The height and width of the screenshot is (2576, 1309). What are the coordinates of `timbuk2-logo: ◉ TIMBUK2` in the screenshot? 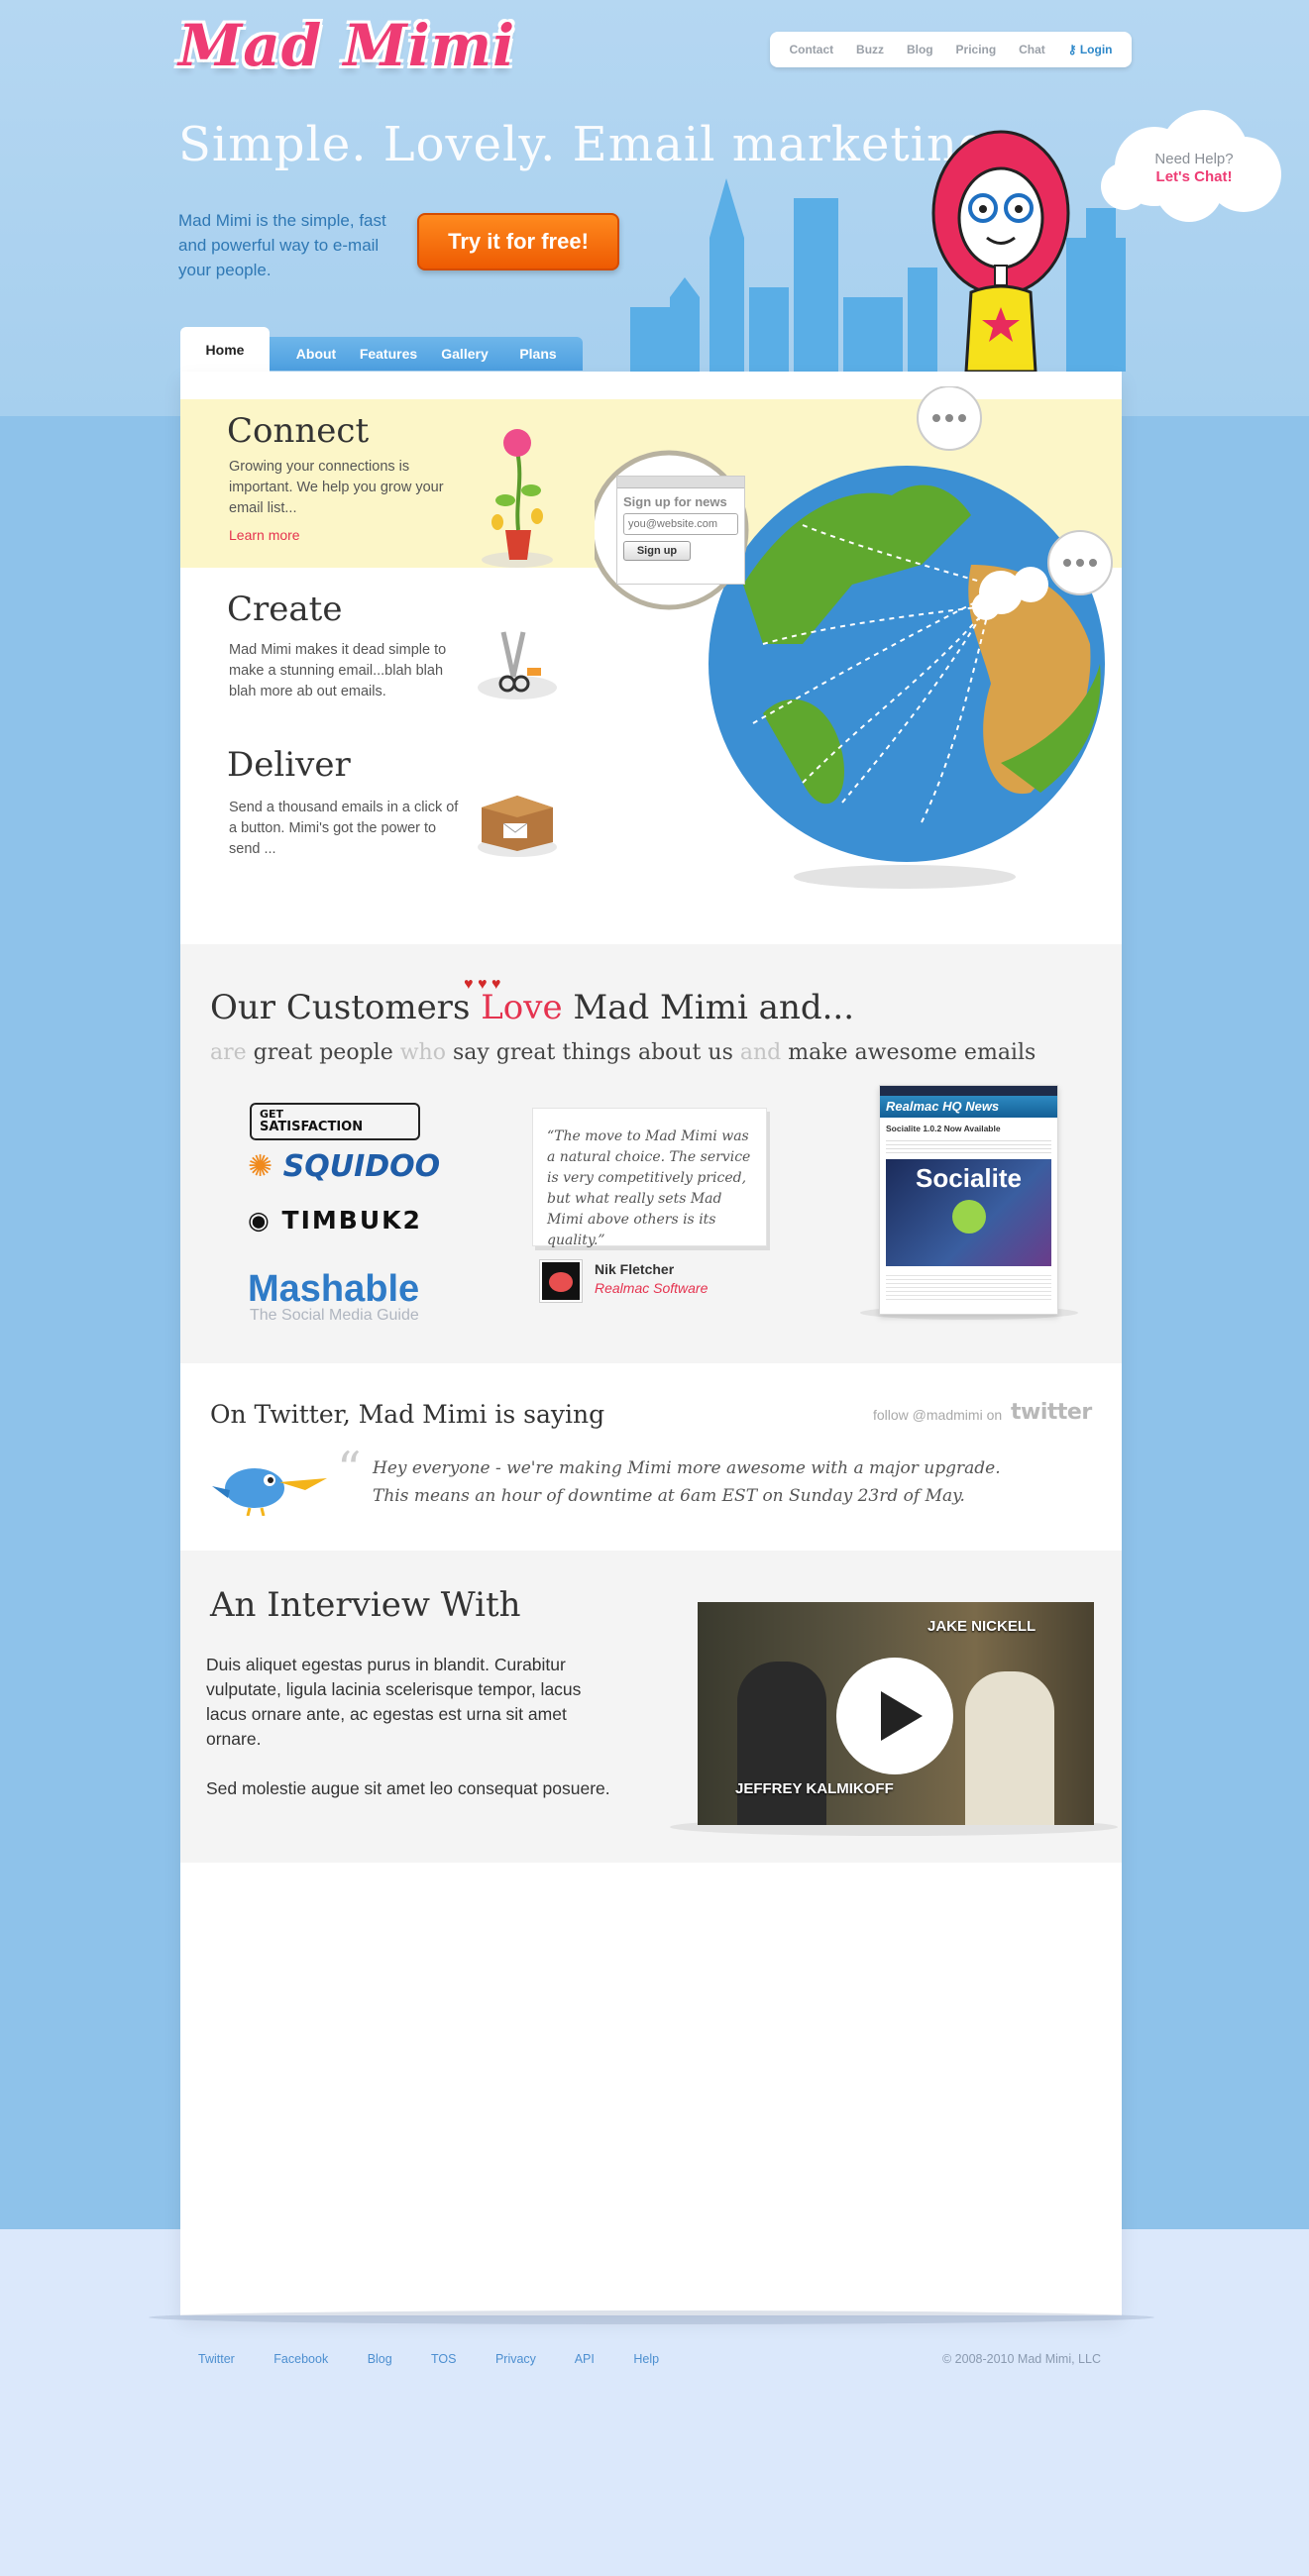 It's located at (335, 1220).